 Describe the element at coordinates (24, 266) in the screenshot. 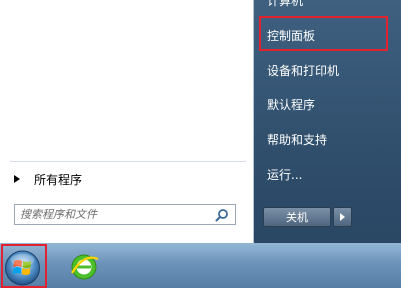

I see `start-orb-highlight-box` at that location.